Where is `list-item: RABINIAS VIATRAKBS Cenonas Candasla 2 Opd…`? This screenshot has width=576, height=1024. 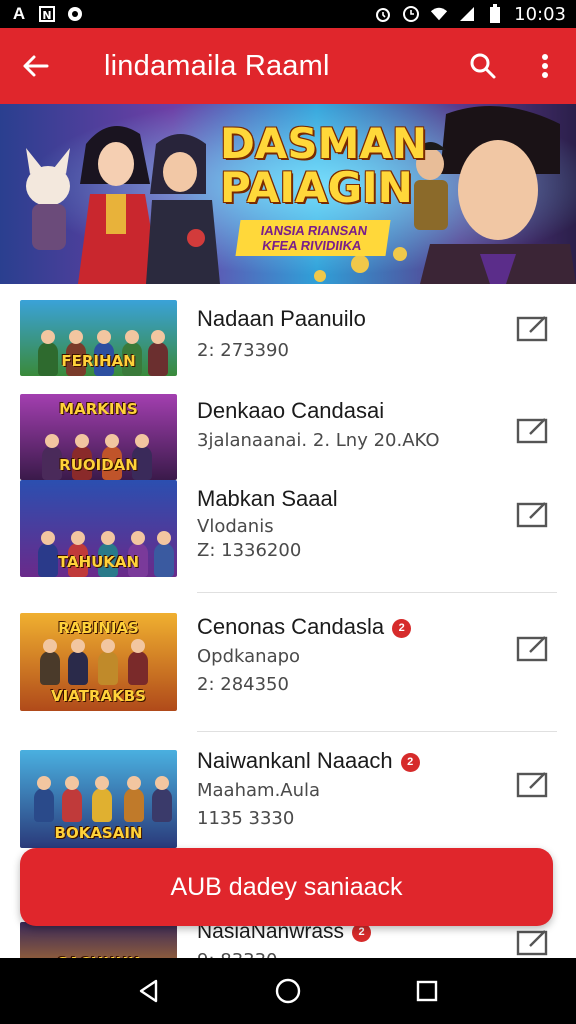
list-item: RABINIAS VIATRAKBS Cenonas Candasla 2 Opd… is located at coordinates (288, 668).